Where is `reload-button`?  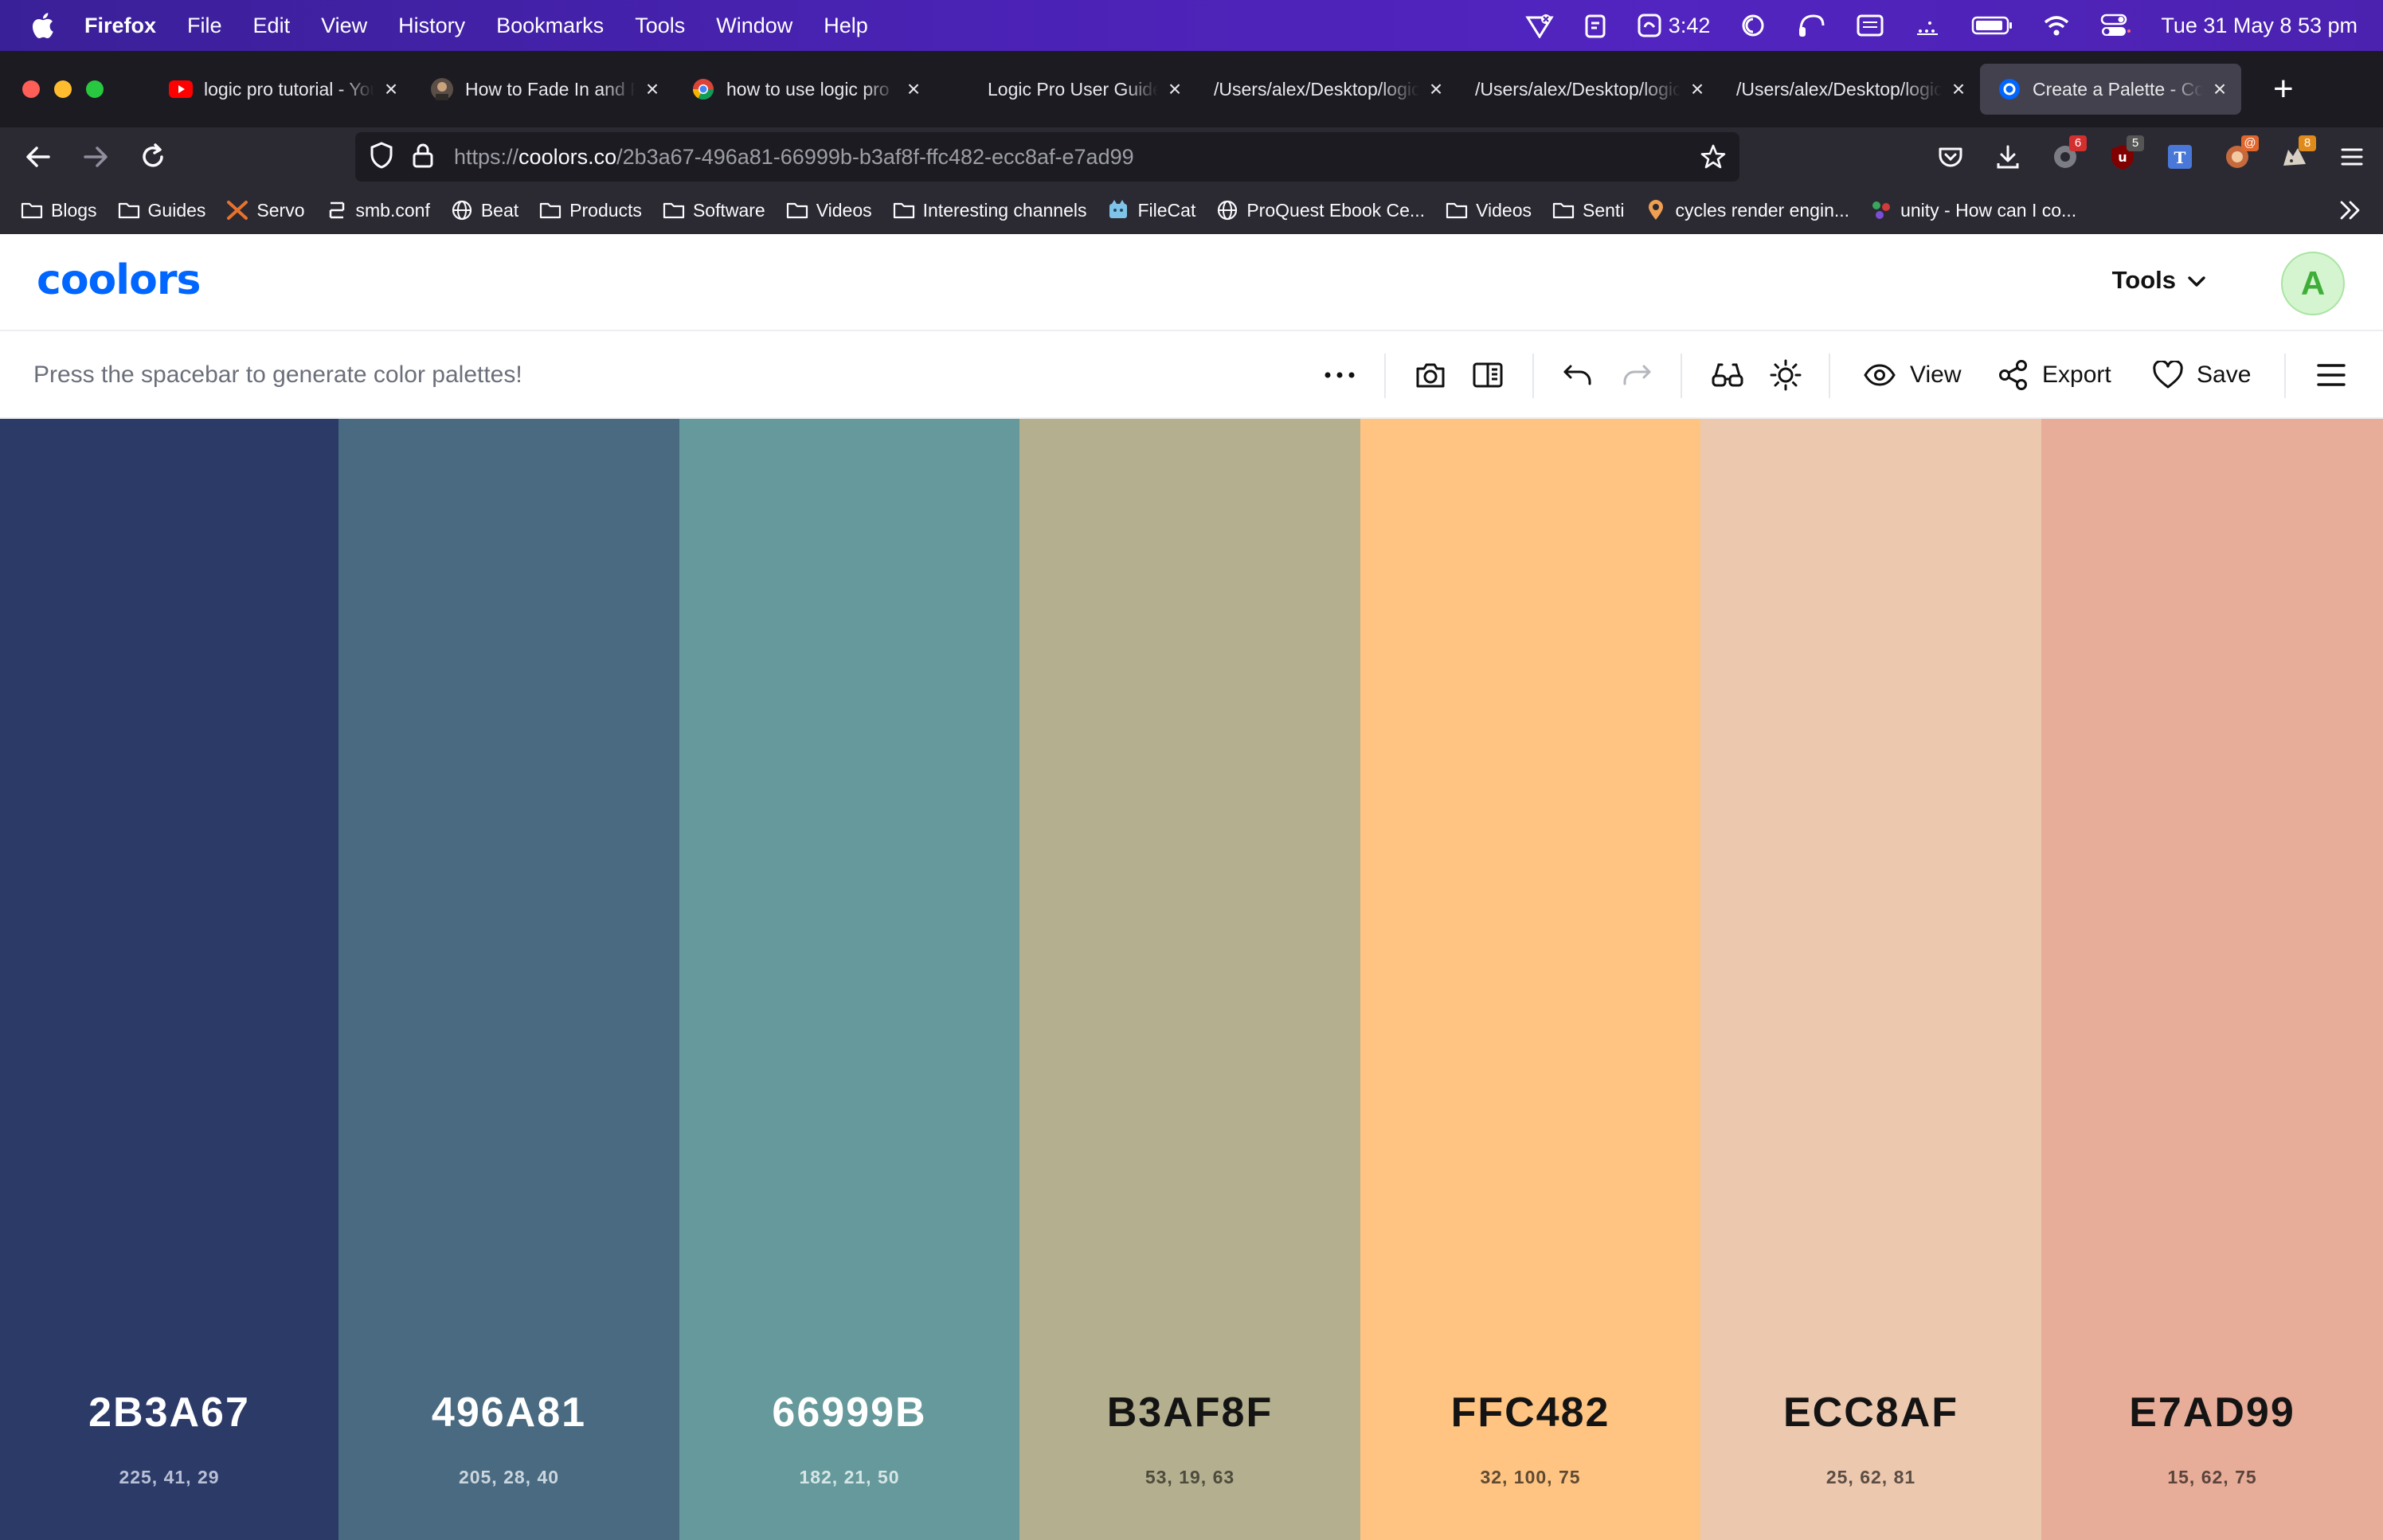 reload-button is located at coordinates (152, 156).